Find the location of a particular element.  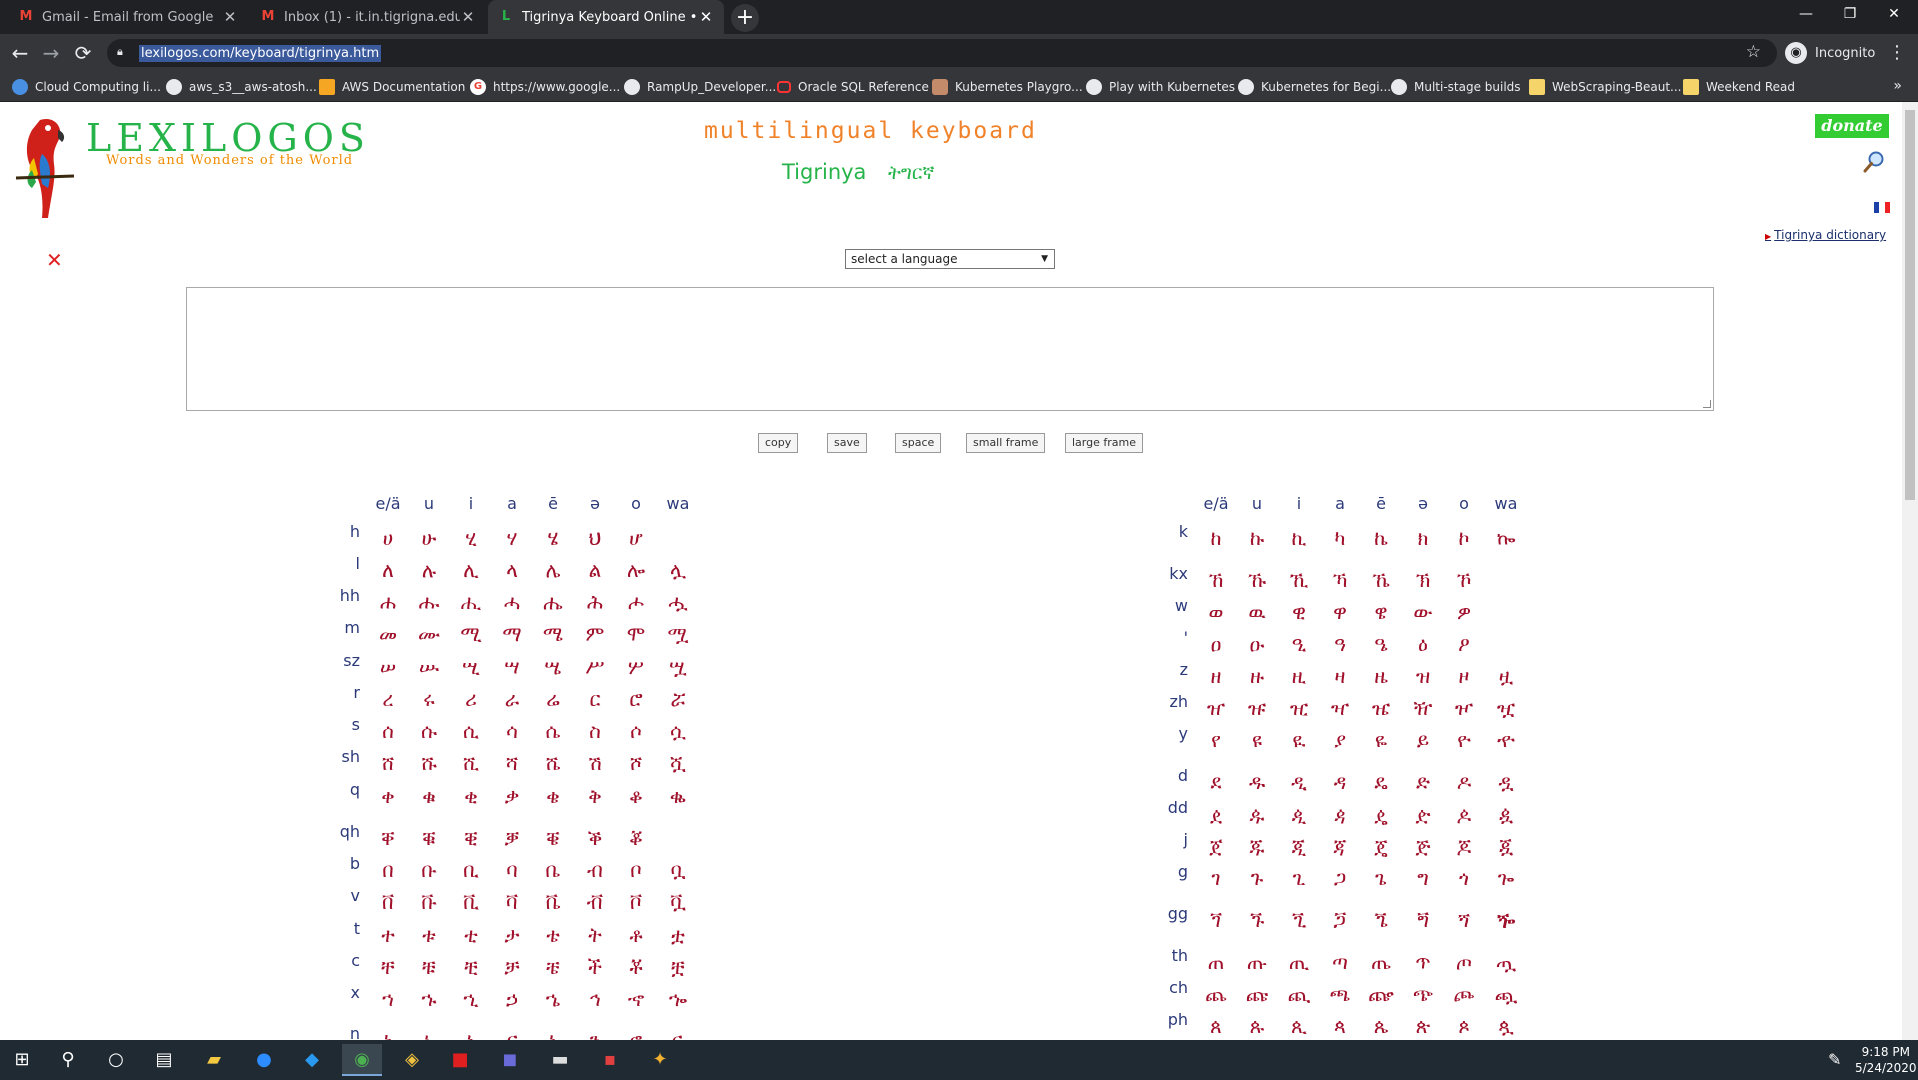

bookmark-item: Multi-stage builds is located at coordinates (1456, 87).